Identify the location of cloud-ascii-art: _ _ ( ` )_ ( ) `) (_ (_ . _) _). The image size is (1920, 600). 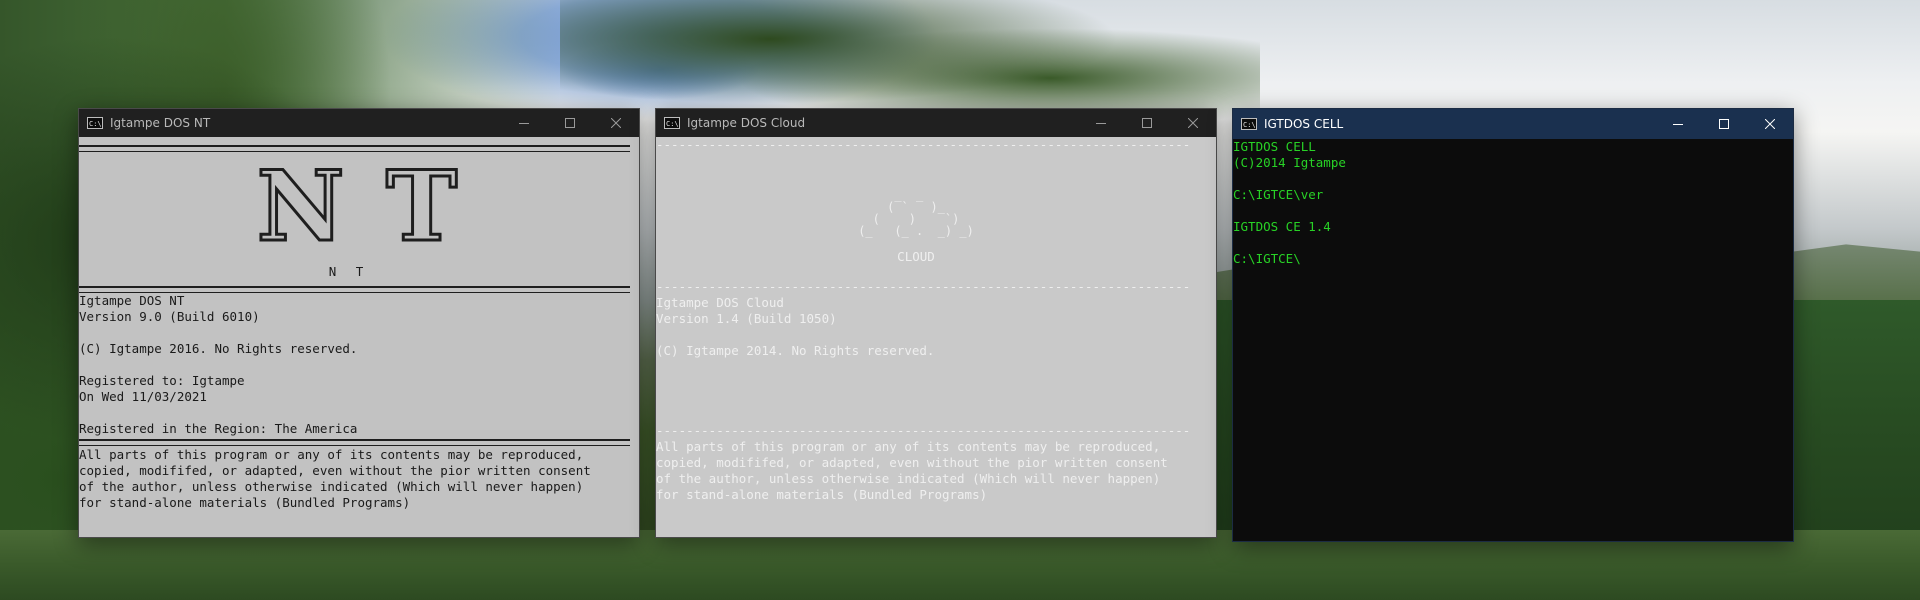
(936, 213).